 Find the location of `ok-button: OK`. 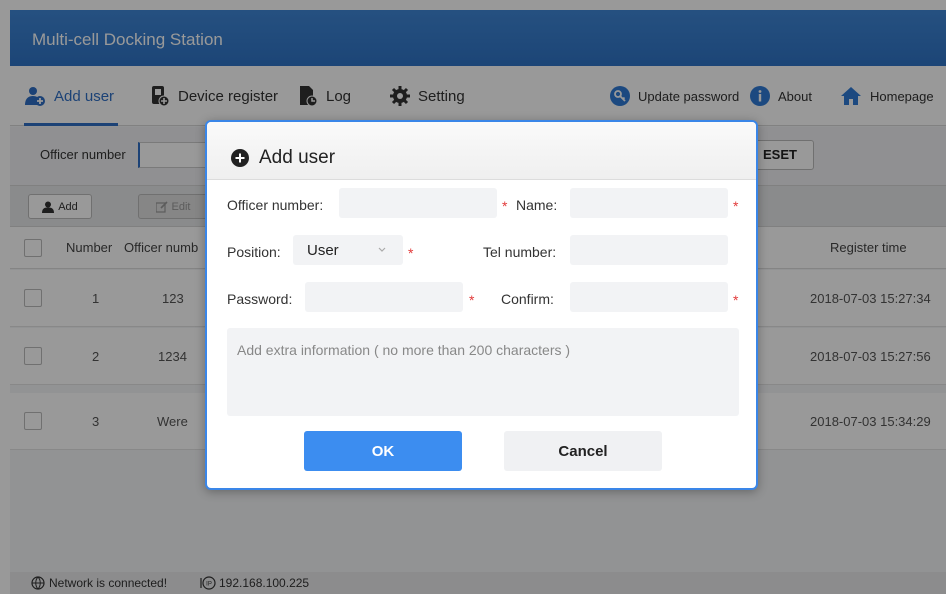

ok-button: OK is located at coordinates (383, 451).